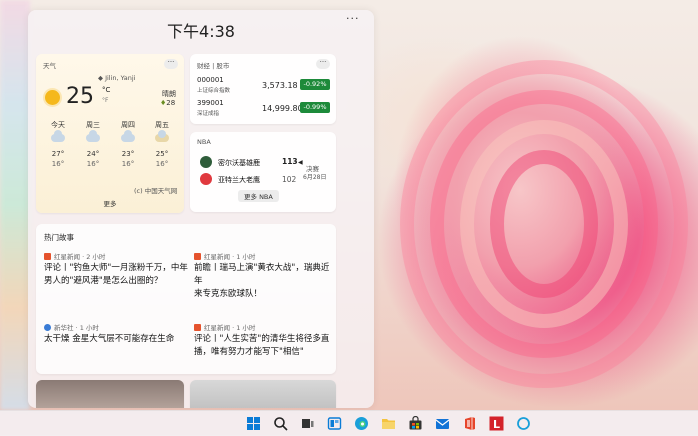  I want to click on windows-start-icon, so click(253, 423).